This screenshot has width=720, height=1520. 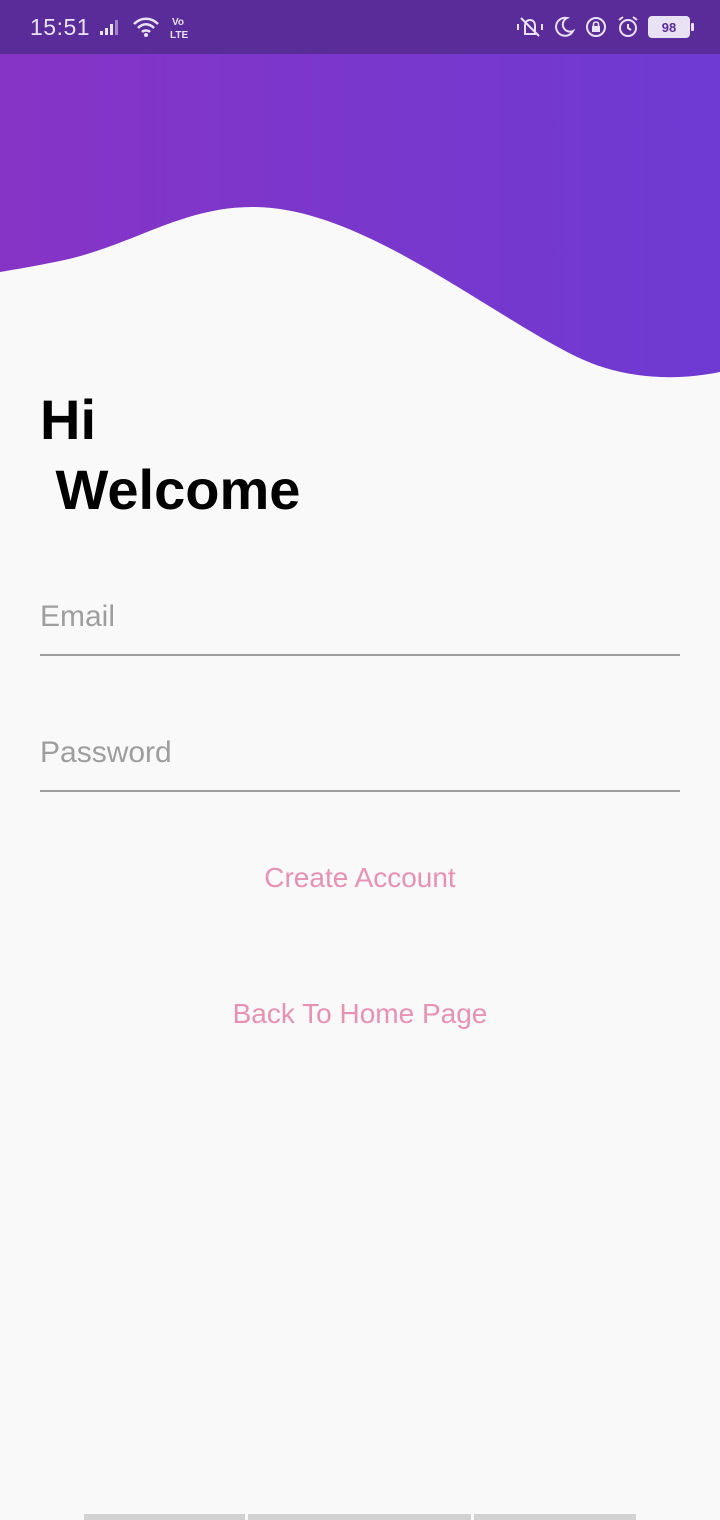 I want to click on status-left: 15:51 Vo LTE, so click(x=113, y=27).